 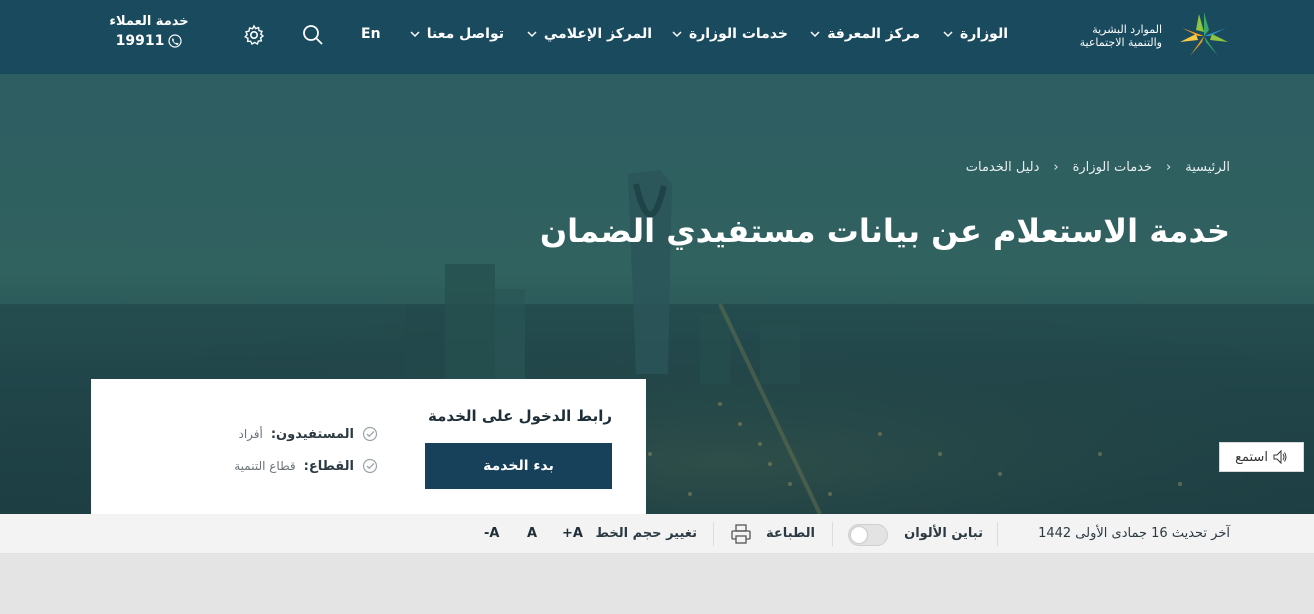 I want to click on font-decrease-button: -A, so click(x=491, y=533).